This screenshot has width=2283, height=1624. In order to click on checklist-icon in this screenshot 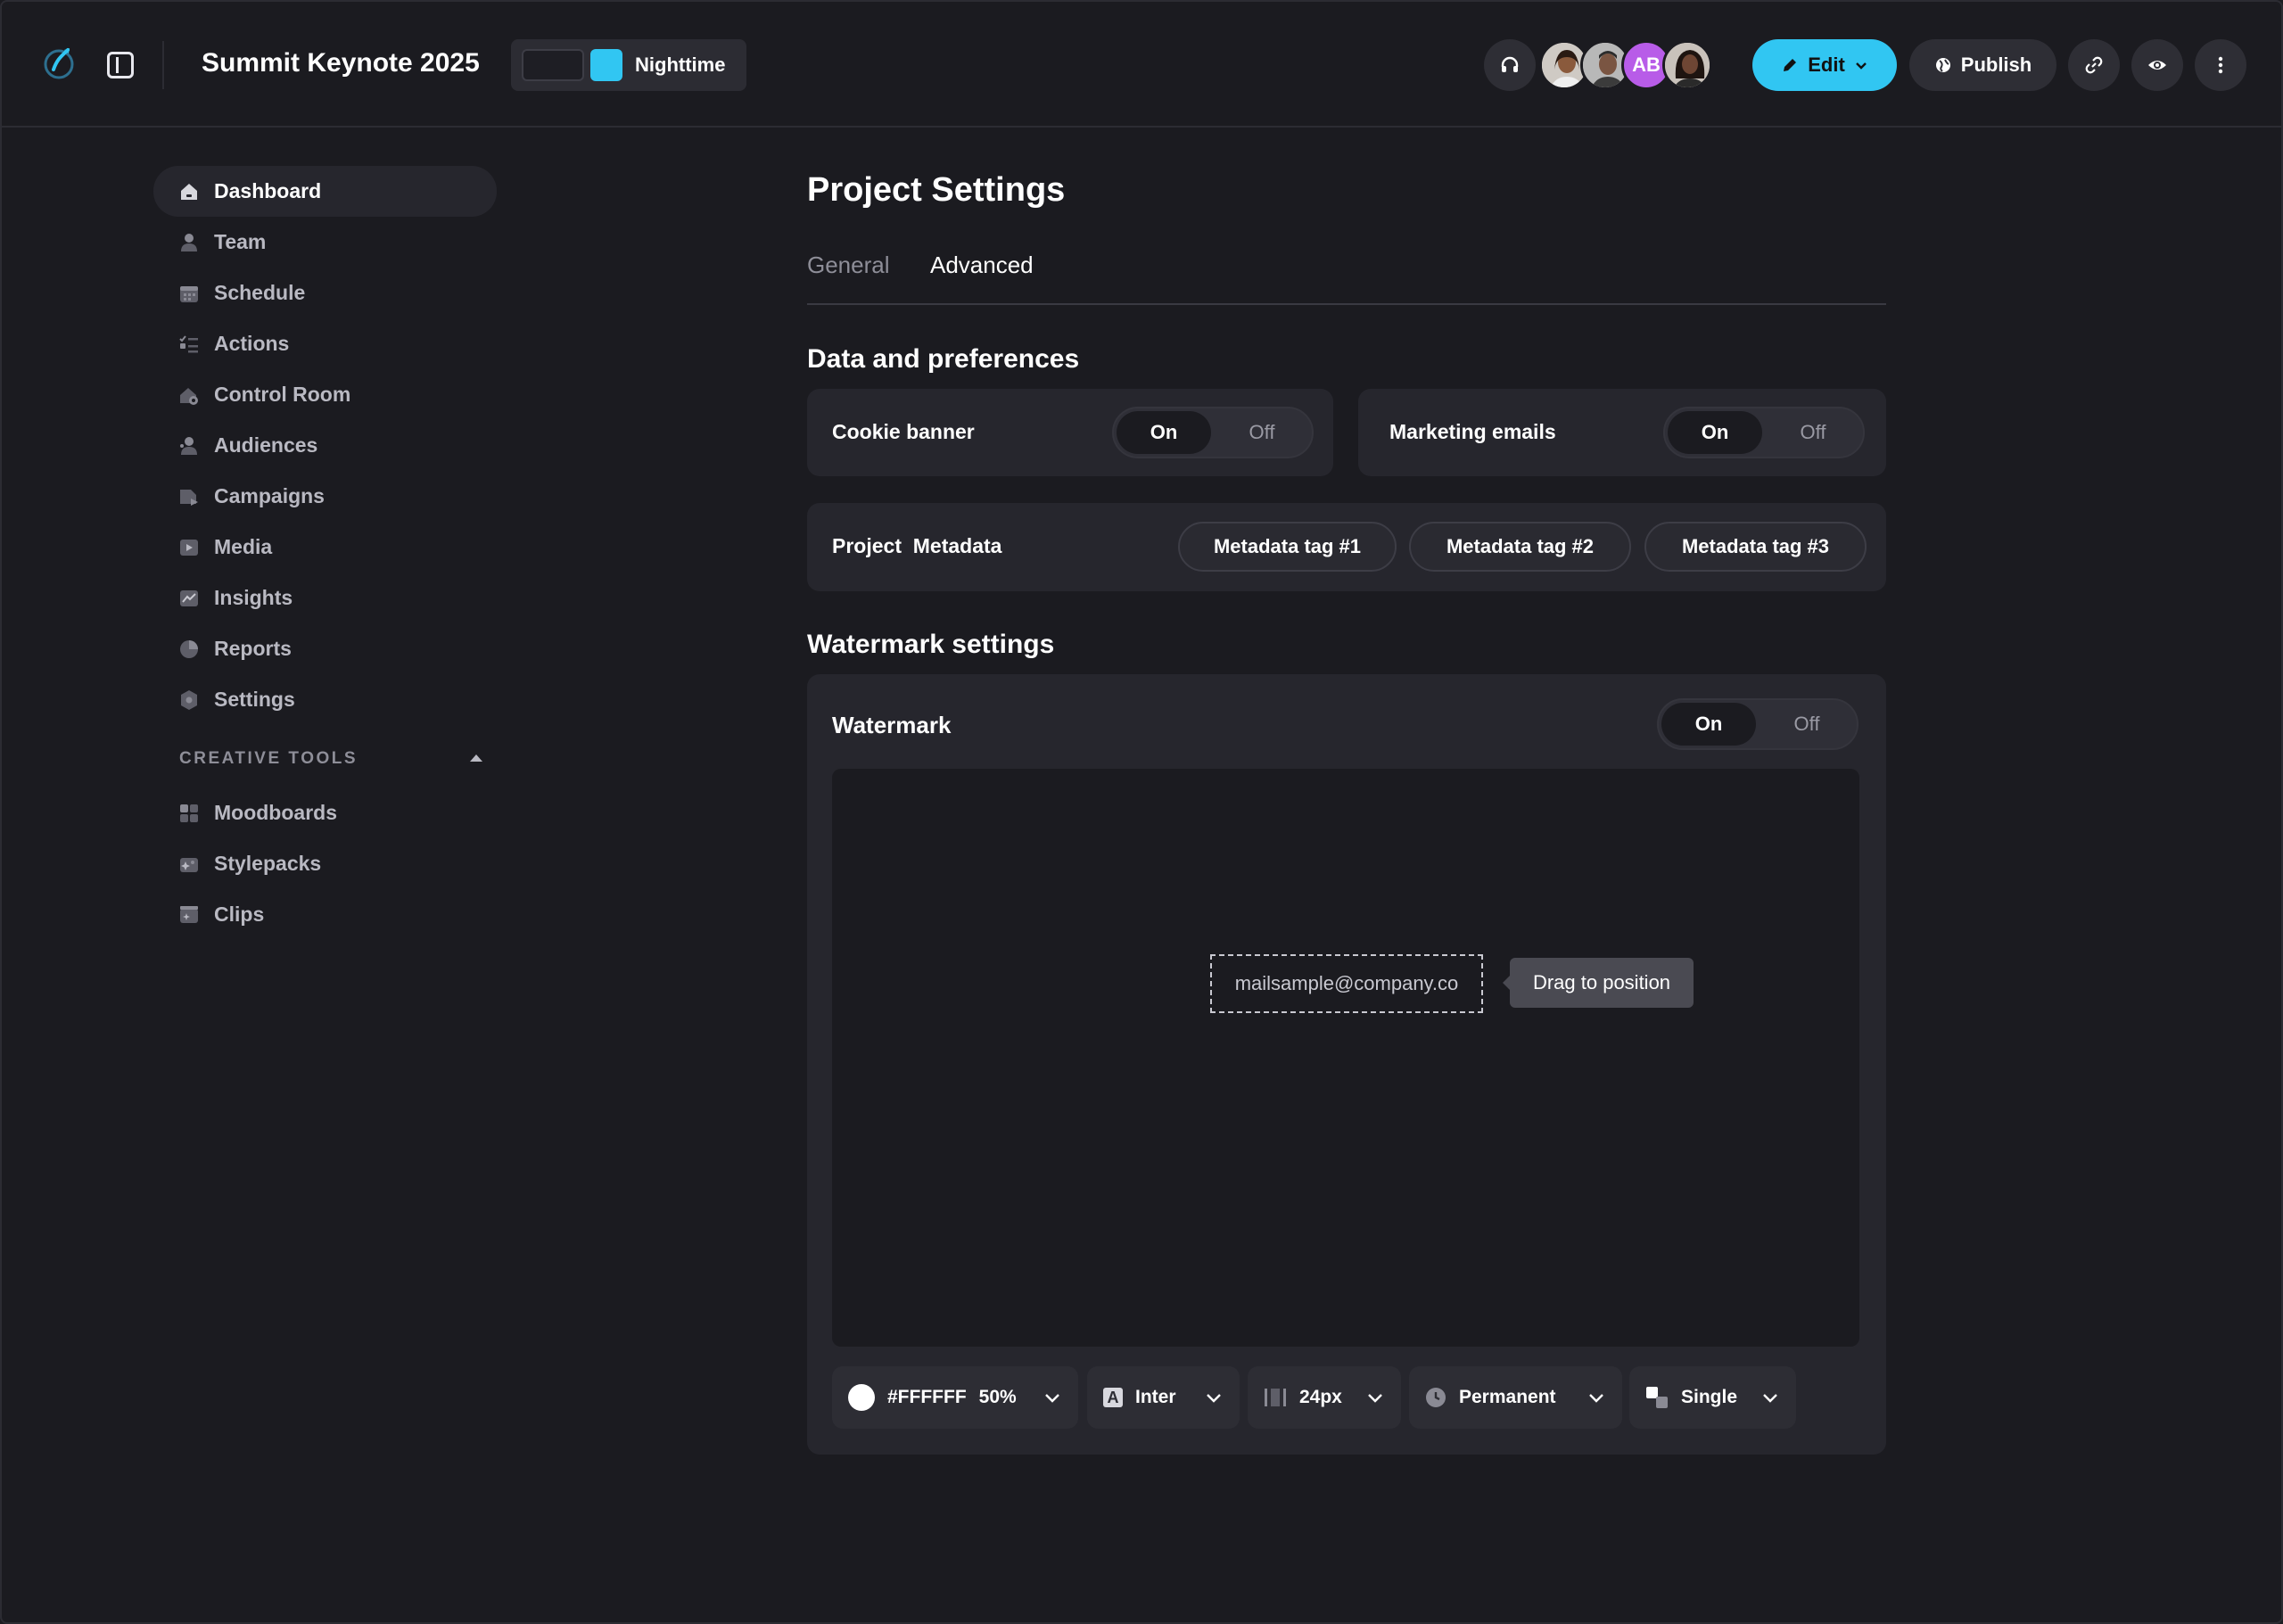, I will do `click(189, 344)`.